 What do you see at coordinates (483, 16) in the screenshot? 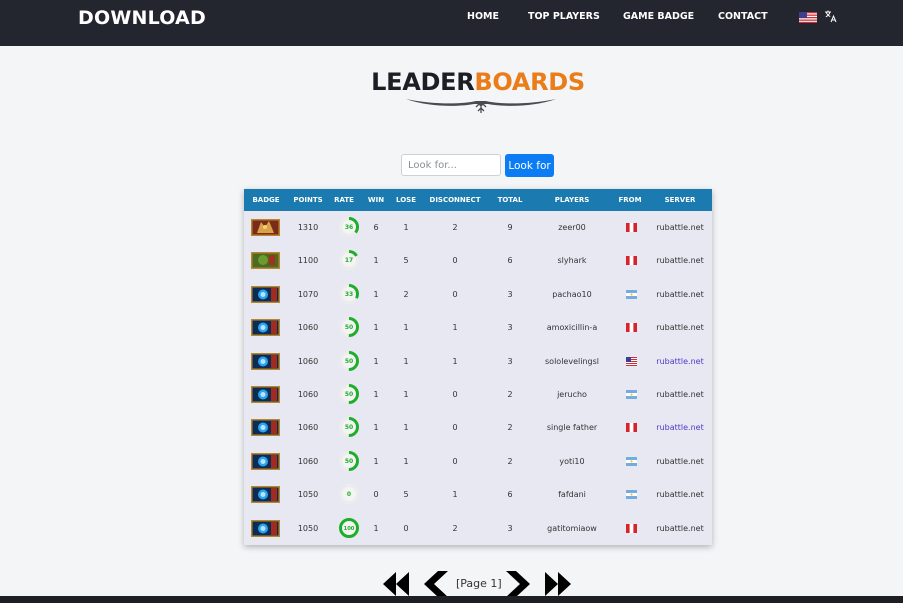
I see `nav-home-link: HOME` at bounding box center [483, 16].